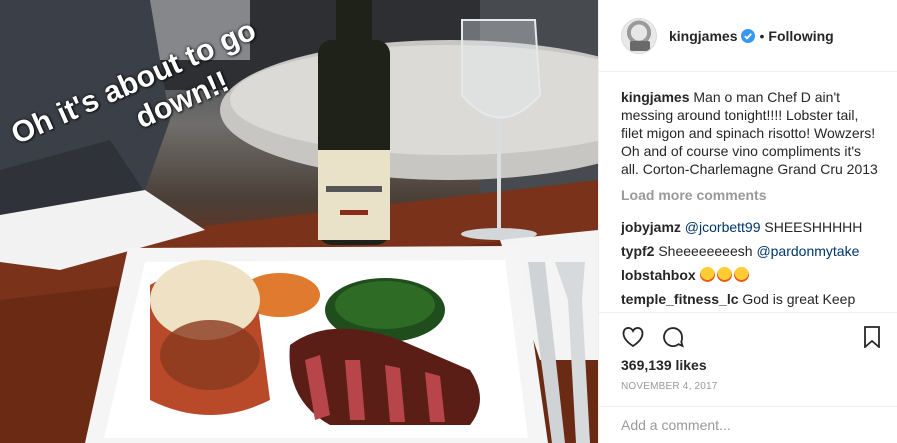  Describe the element at coordinates (807, 251) in the screenshot. I see `comment-mention: @pardonmytake` at that location.